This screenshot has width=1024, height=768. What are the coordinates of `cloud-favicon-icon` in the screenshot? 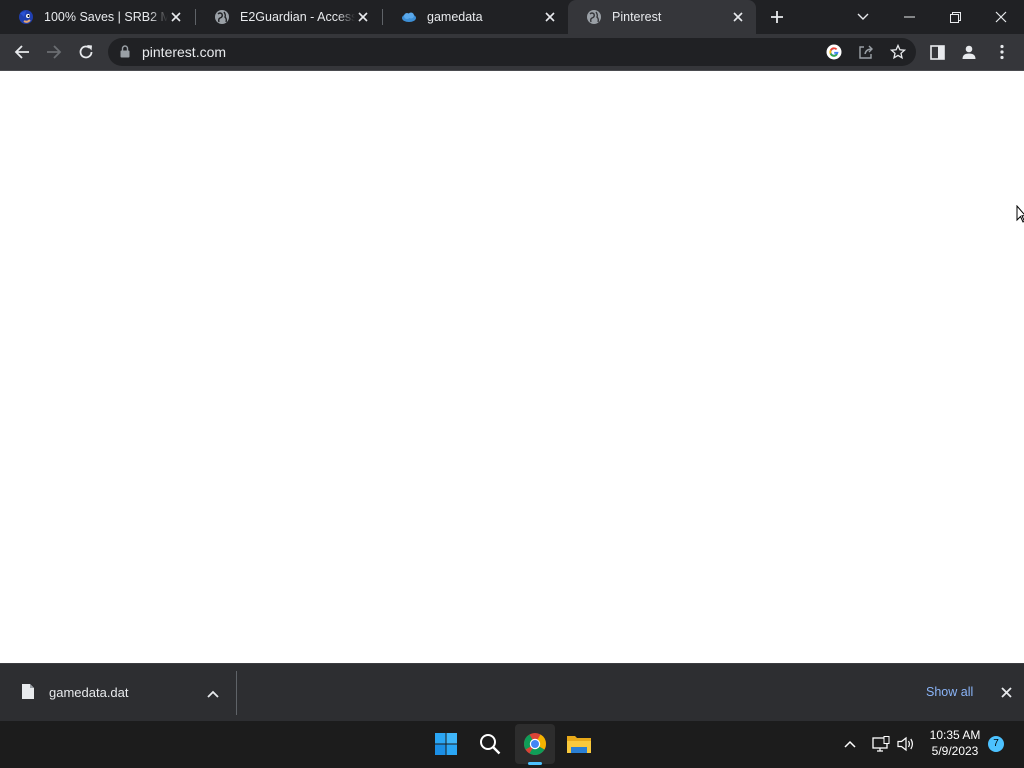 It's located at (409, 17).